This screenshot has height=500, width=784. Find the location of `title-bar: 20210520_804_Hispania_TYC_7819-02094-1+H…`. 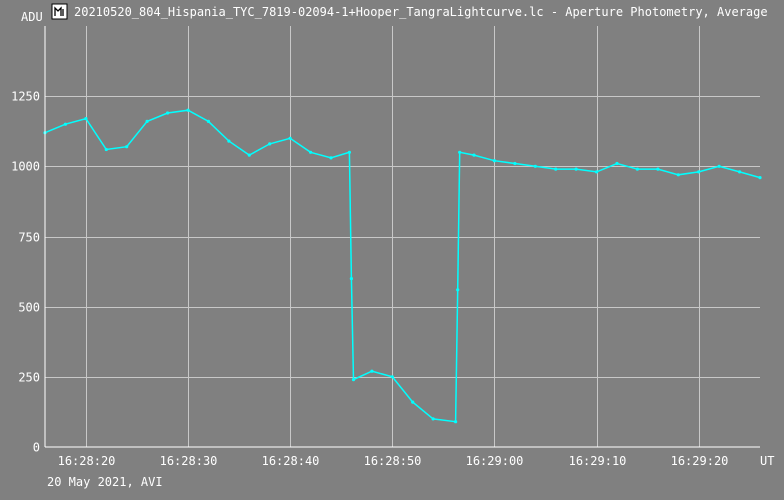

title-bar: 20210520_804_Hispania_TYC_7819-02094-1+H… is located at coordinates (409, 11).